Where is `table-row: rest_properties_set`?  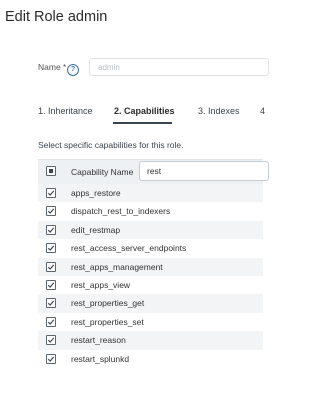 table-row: rest_properties_set is located at coordinates (150, 322).